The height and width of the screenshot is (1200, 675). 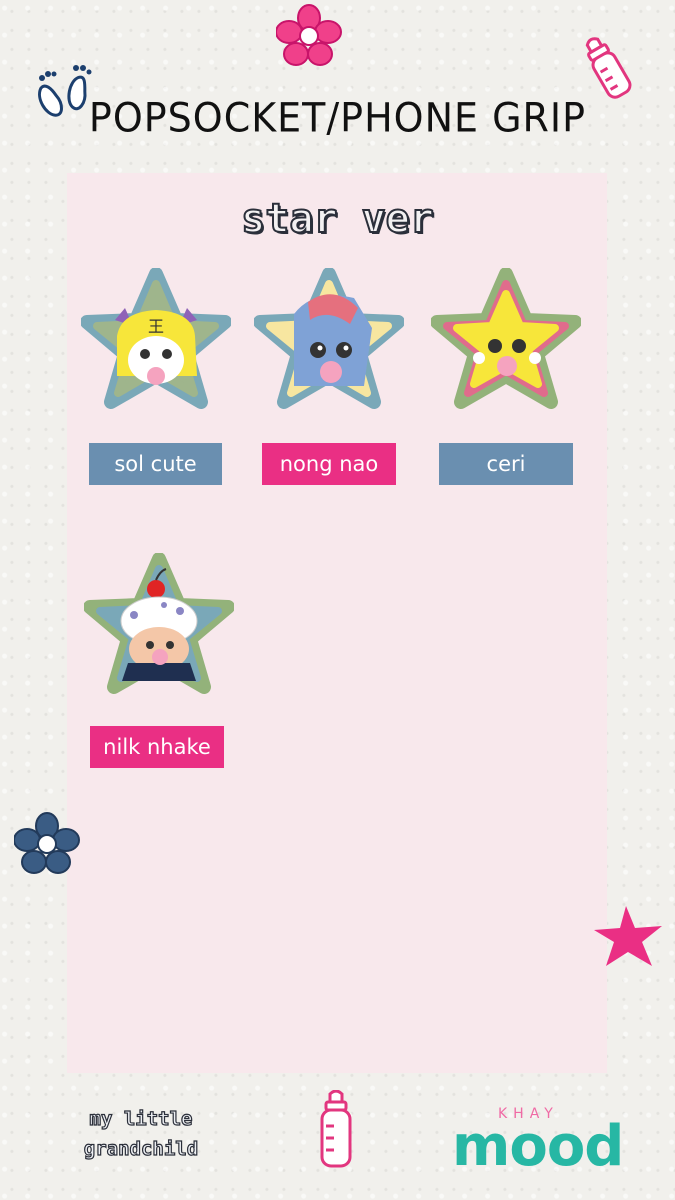 I want to click on svg-text: 王, so click(x=156, y=326).